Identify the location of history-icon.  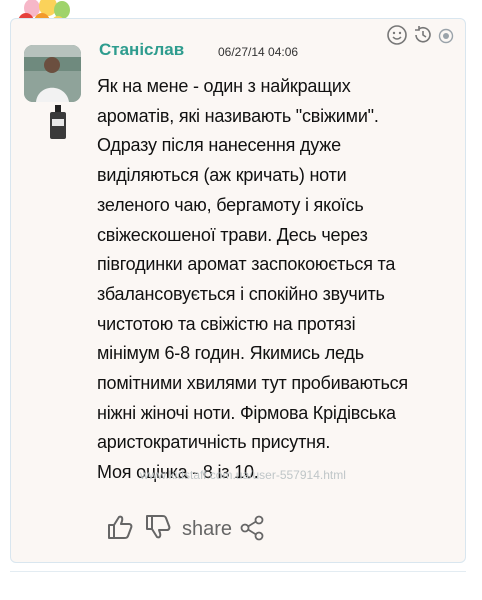
(423, 37).